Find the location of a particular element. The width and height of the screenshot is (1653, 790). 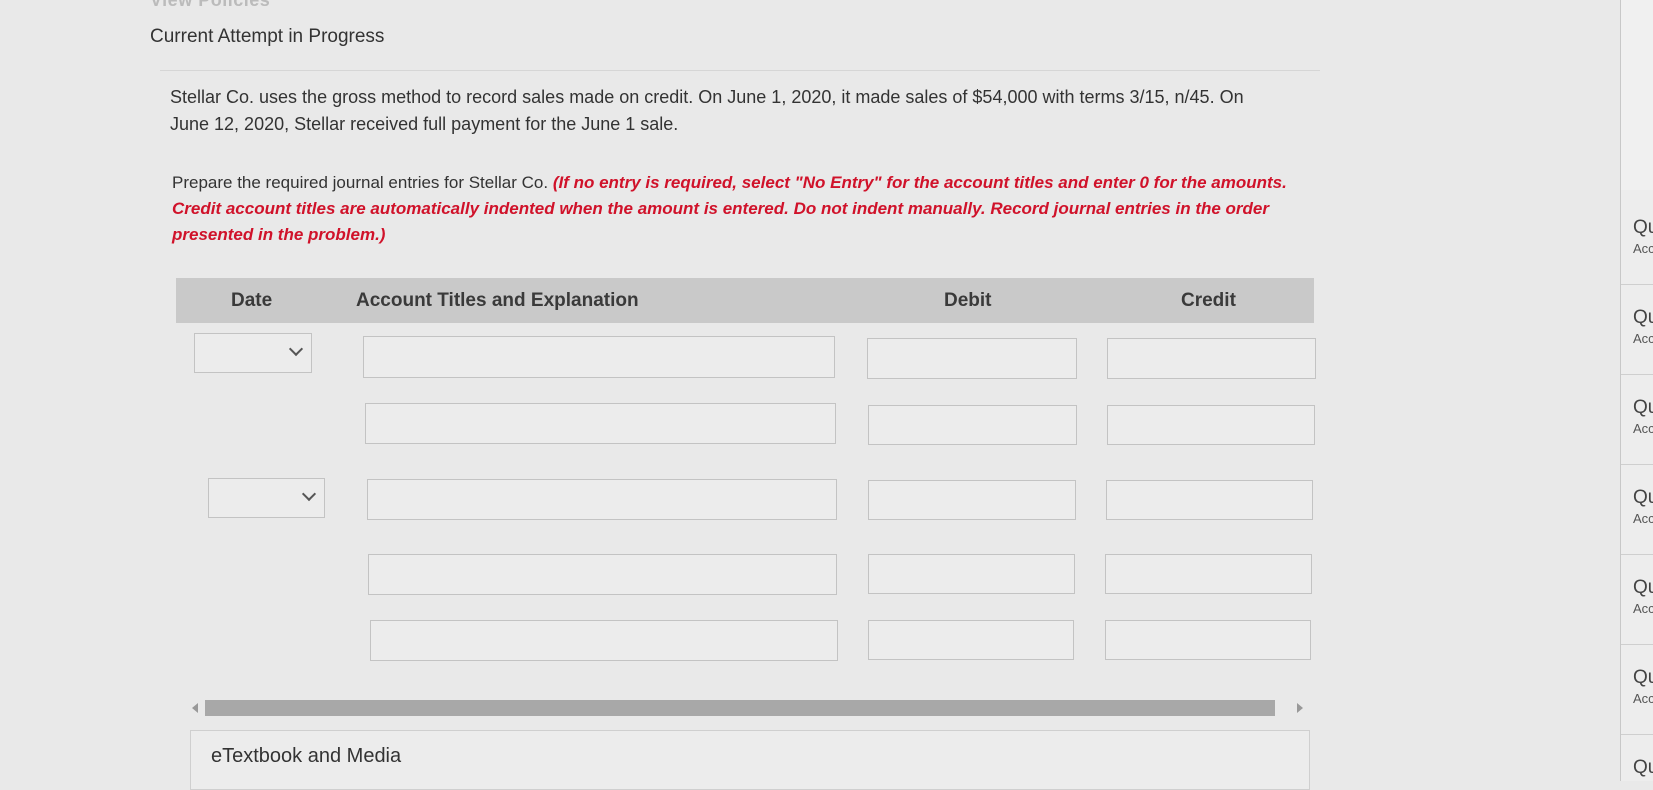

attempt-status-heading: Current Attempt in Progress is located at coordinates (267, 36).